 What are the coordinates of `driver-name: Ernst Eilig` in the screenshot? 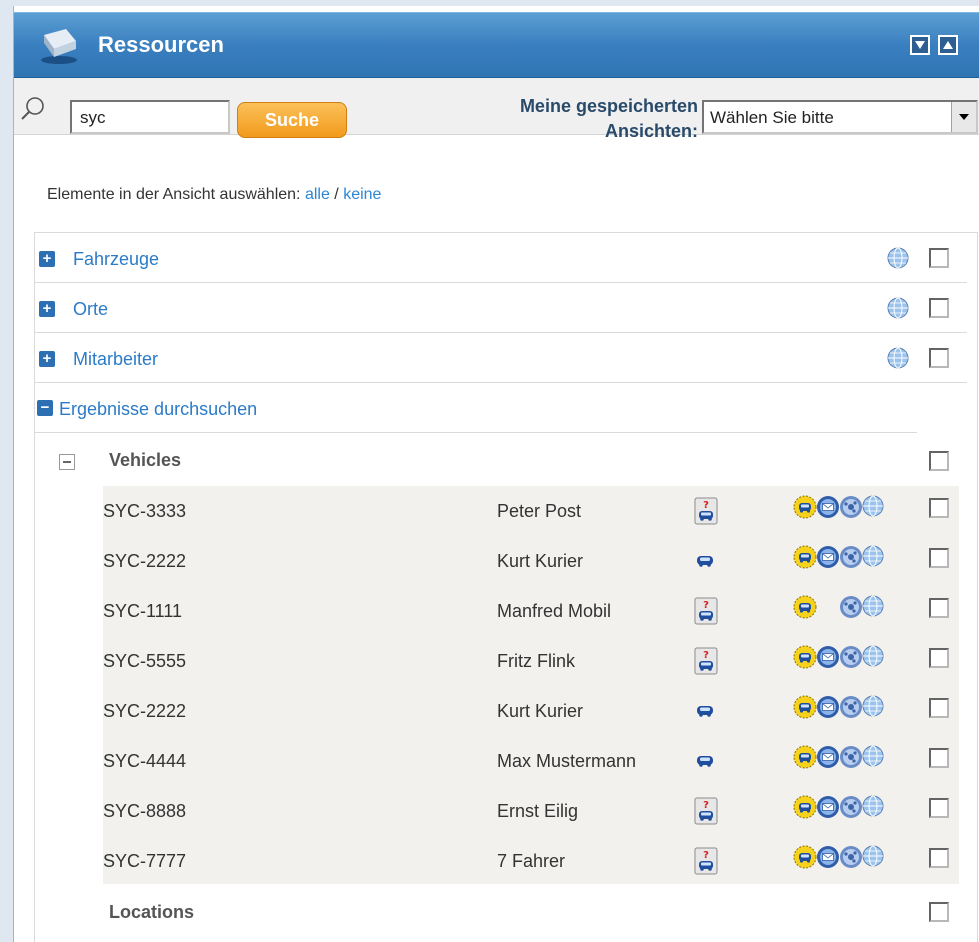 It's located at (538, 811).